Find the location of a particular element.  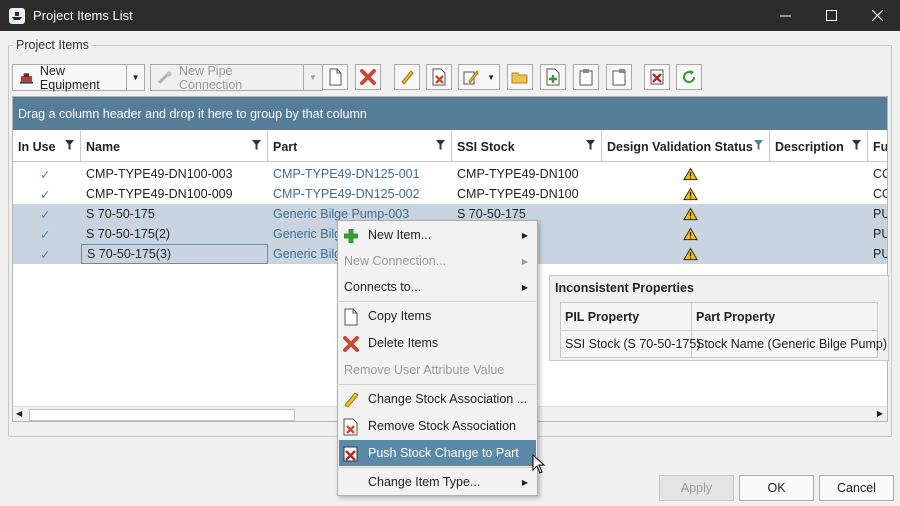

close-button is located at coordinates (877, 15).